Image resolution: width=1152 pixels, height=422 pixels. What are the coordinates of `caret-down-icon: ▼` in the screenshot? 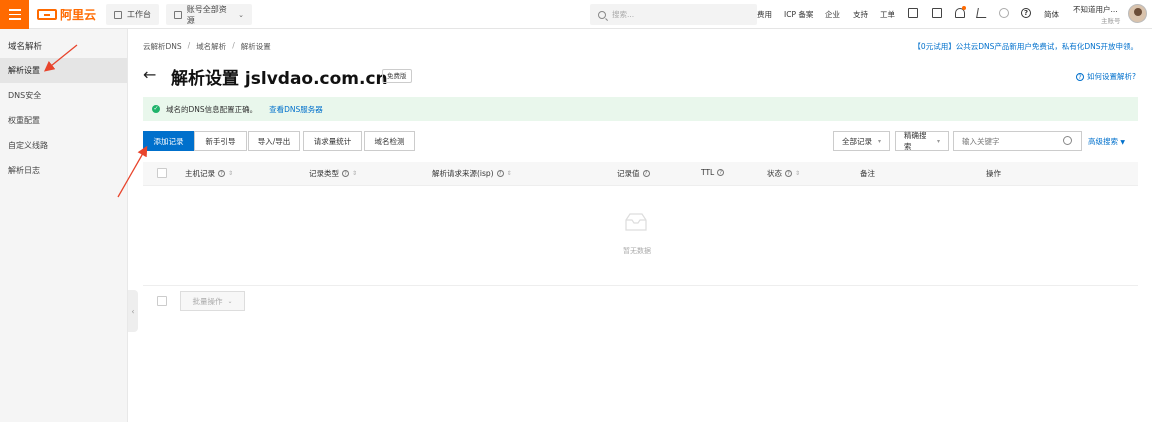 It's located at (1123, 142).